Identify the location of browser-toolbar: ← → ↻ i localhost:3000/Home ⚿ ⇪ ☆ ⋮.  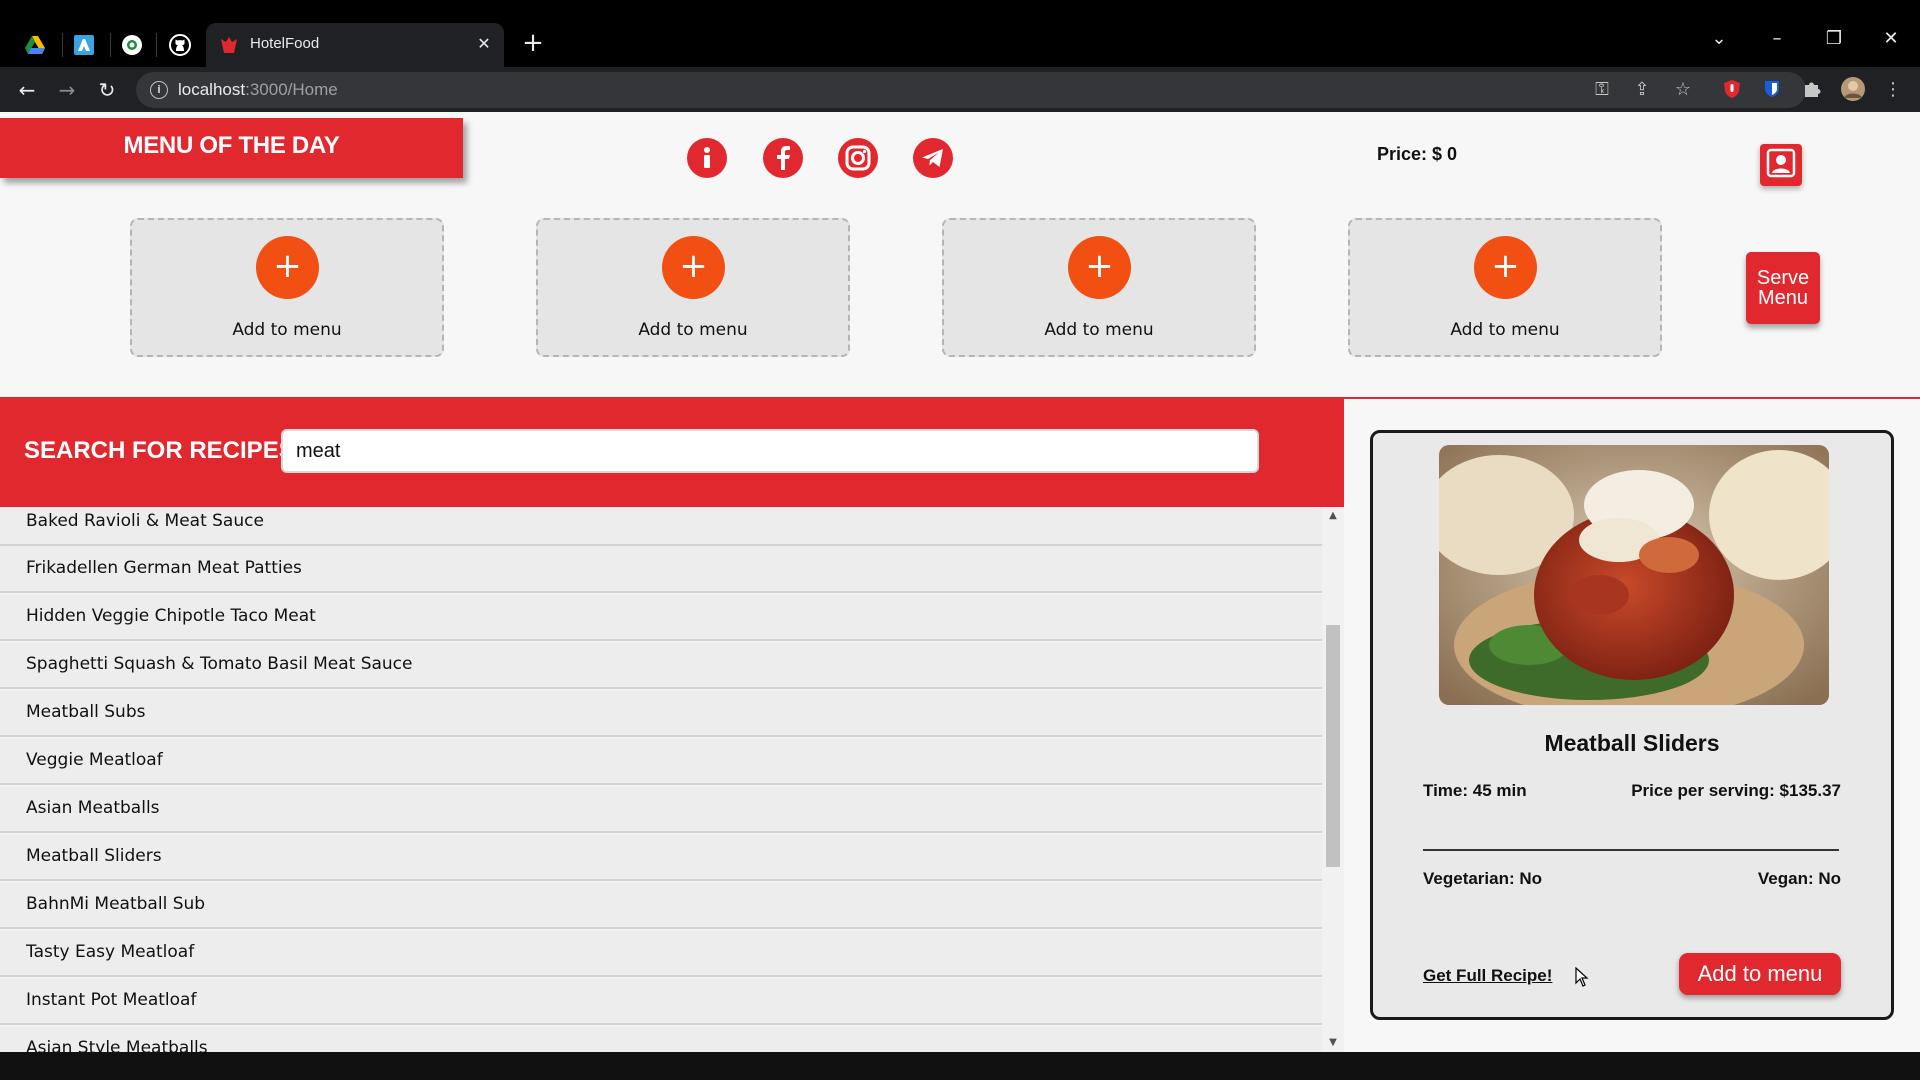
(960, 89).